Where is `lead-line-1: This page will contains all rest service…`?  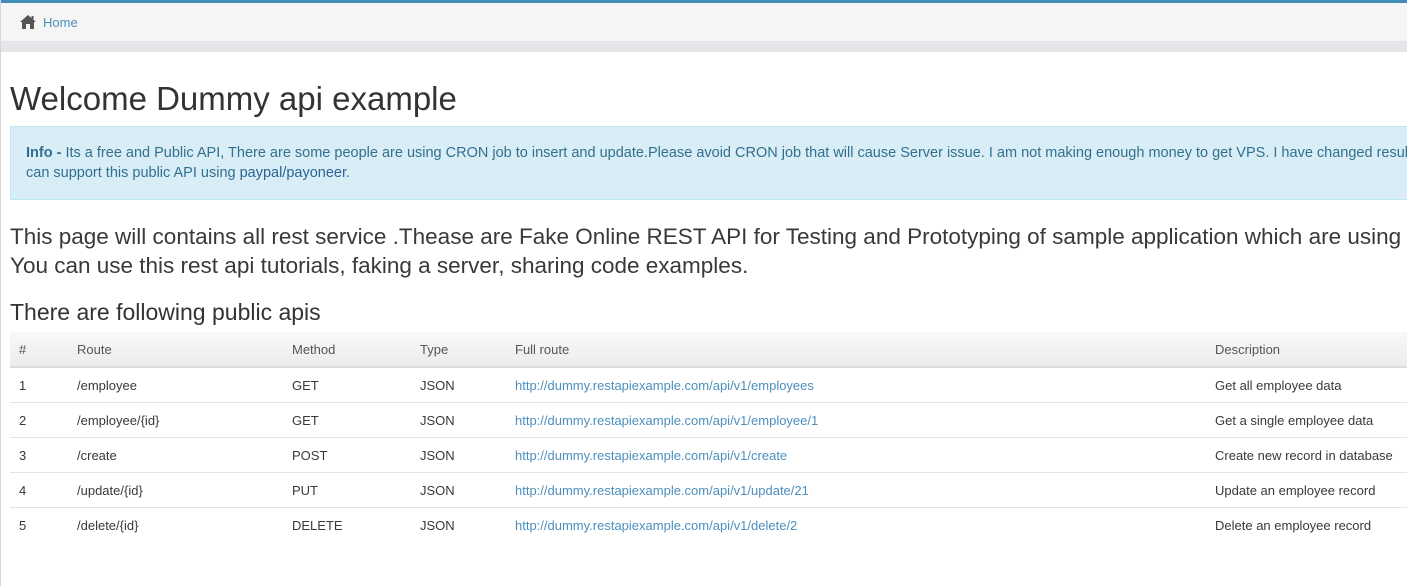 lead-line-1: This page will contains all rest service… is located at coordinates (708, 236).